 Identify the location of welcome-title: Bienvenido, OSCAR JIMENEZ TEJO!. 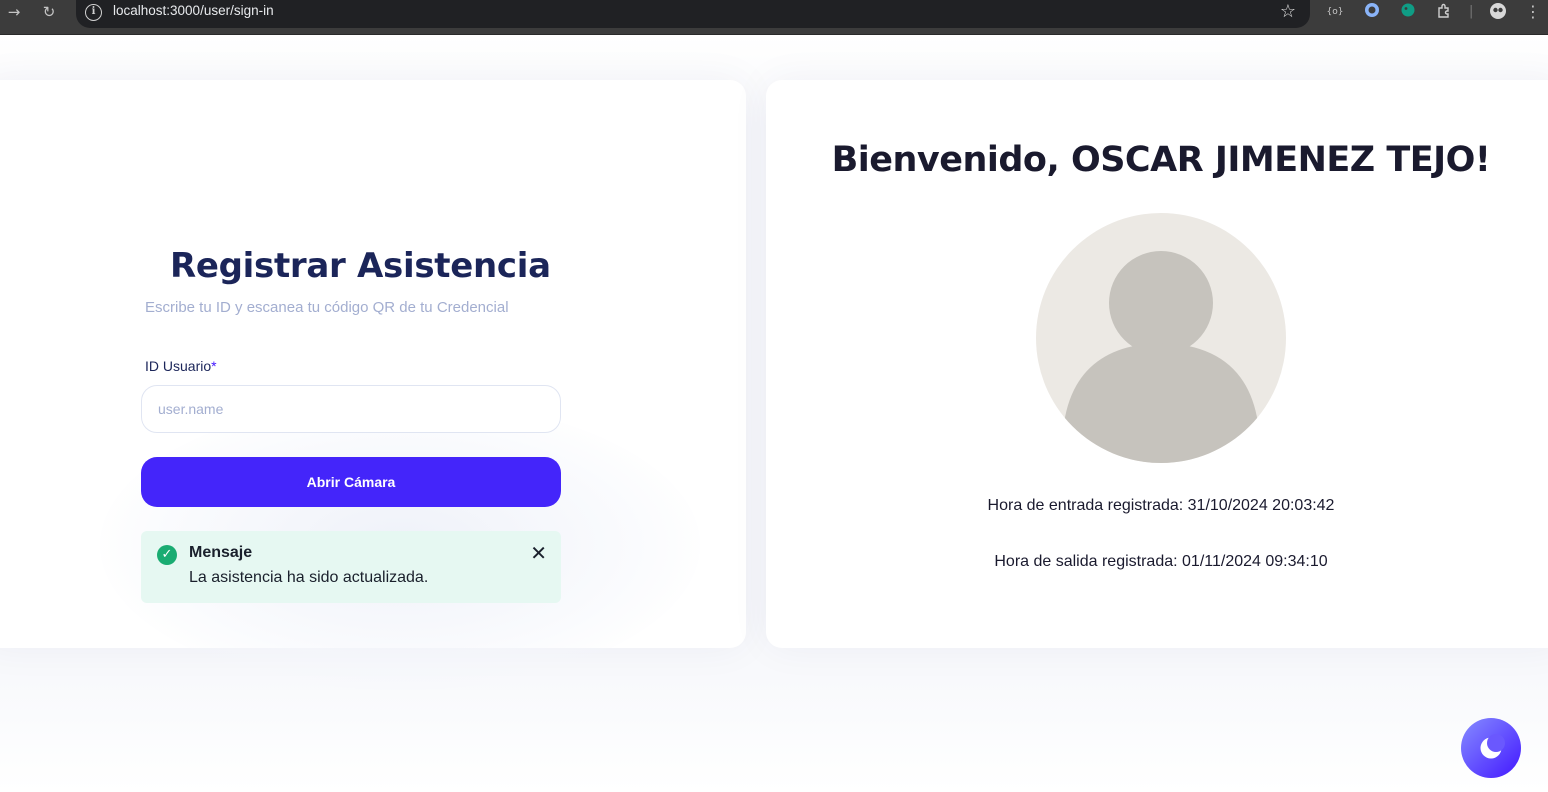
(1161, 160).